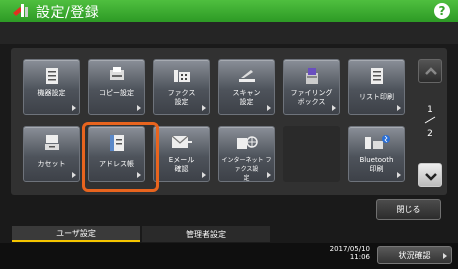  What do you see at coordinates (20, 10) in the screenshot?
I see `settings-wrench-icon` at bounding box center [20, 10].